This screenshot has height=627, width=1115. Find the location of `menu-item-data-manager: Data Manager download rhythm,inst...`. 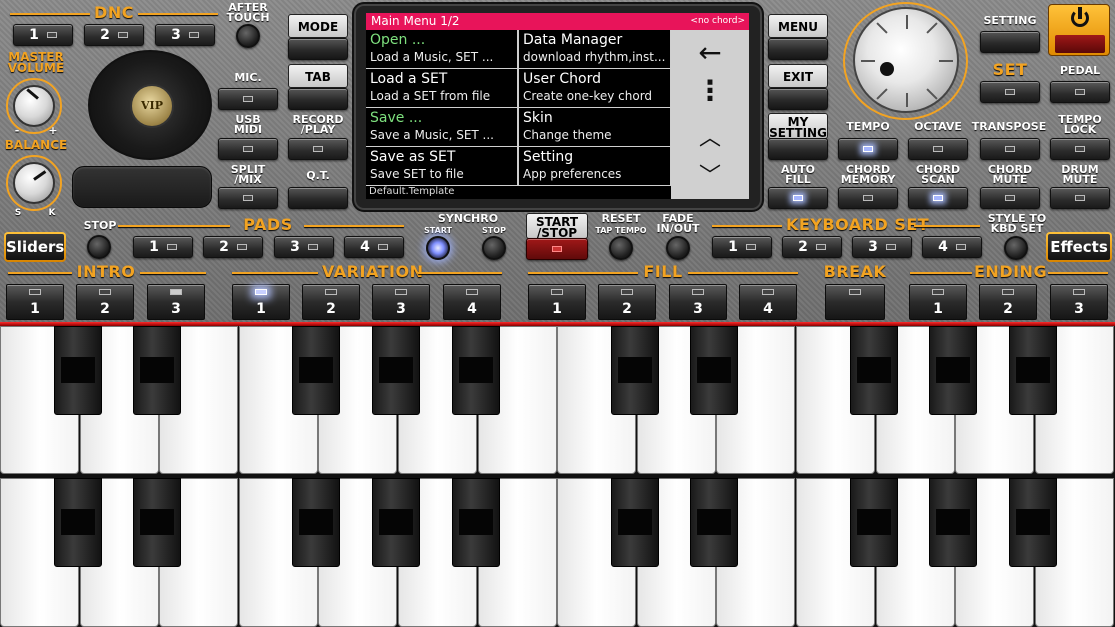

menu-item-data-manager: Data Manager download rhythm,inst... is located at coordinates (594, 49).